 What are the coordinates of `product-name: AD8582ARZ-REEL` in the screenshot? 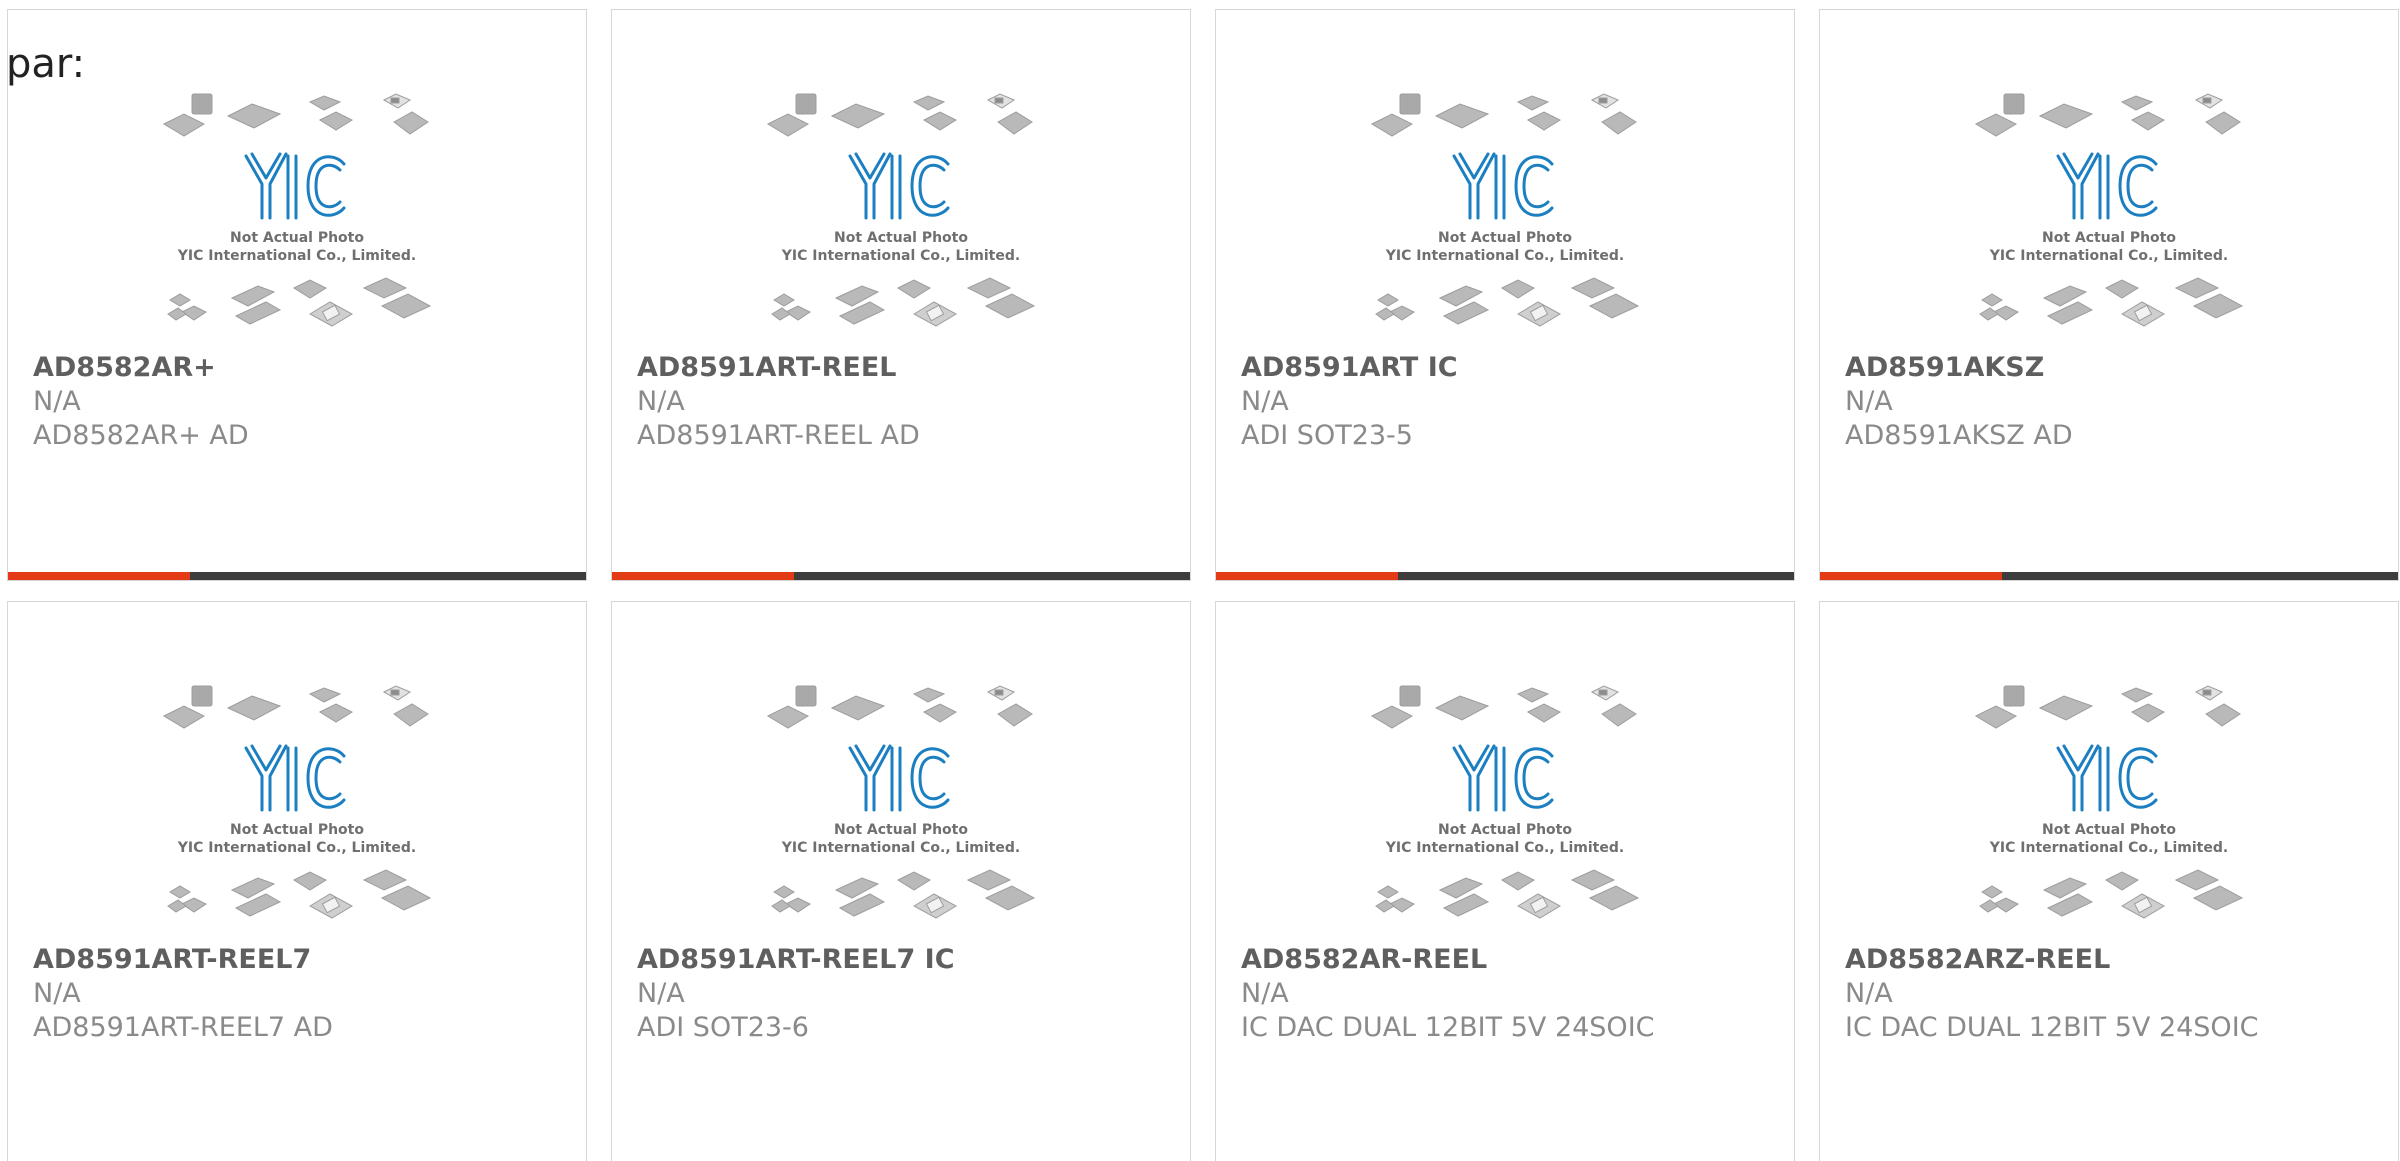 It's located at (2116, 960).